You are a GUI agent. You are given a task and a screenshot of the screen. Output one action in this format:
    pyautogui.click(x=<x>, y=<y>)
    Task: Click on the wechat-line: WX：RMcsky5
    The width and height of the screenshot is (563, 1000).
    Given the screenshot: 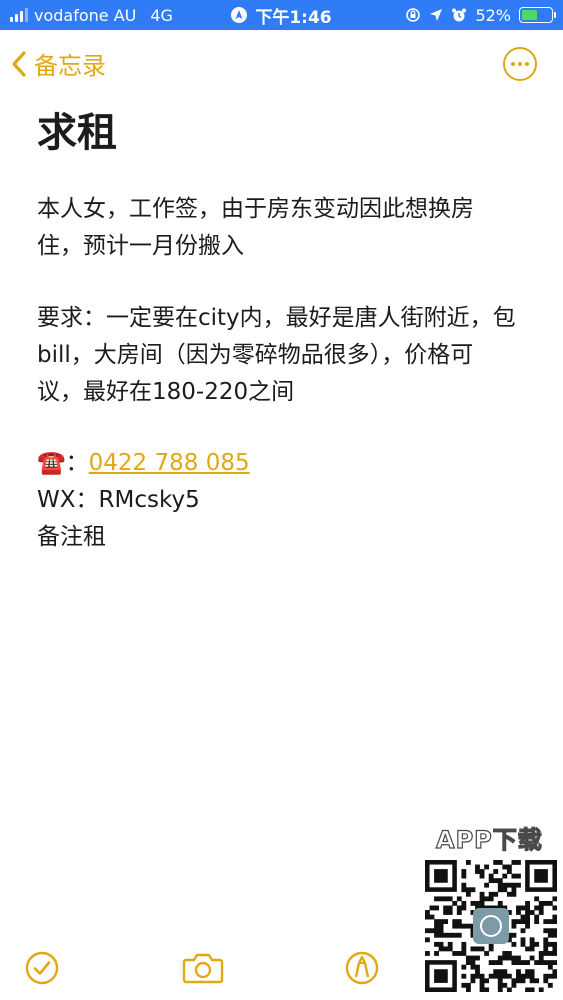 What is the action you would take?
    pyautogui.click(x=143, y=500)
    